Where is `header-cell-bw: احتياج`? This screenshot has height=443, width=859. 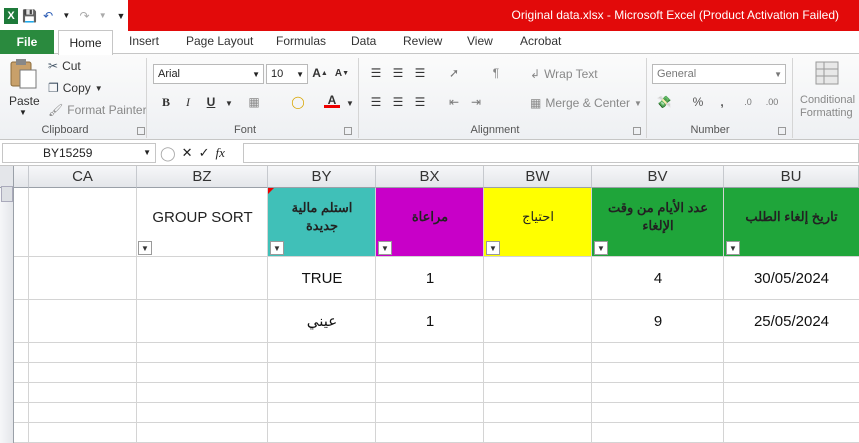
header-cell-bw: احتياج is located at coordinates (538, 222).